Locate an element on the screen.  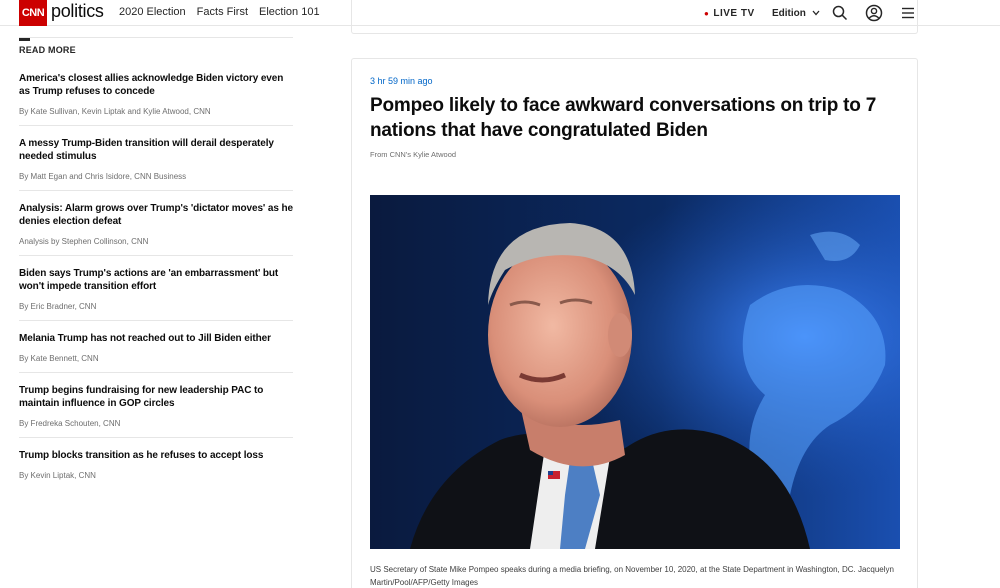
post-source: From CNN's Kylie Atwood is located at coordinates (413, 154).